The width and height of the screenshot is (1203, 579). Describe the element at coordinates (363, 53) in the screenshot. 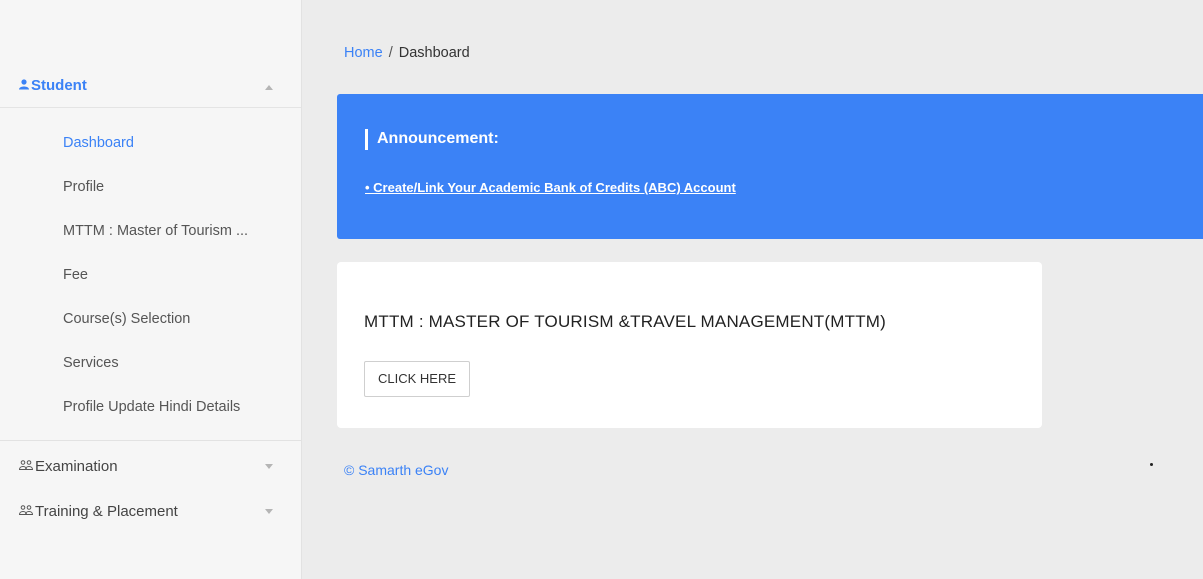

I see `breadcrumb-home-link: Home` at that location.